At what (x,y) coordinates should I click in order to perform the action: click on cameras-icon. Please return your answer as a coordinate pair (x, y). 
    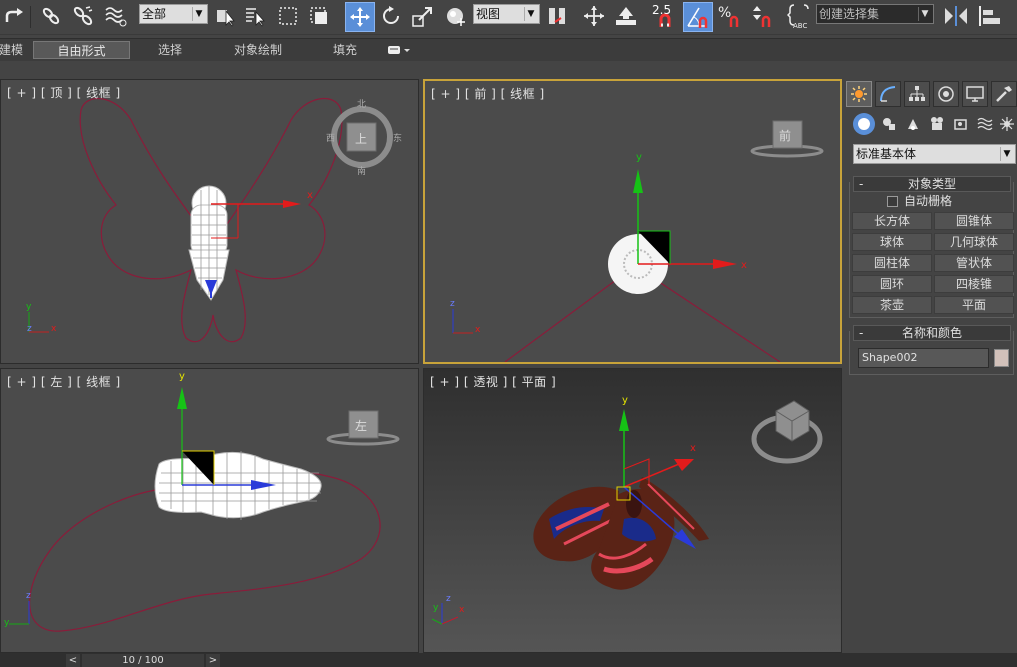
    Looking at the image, I should click on (937, 124).